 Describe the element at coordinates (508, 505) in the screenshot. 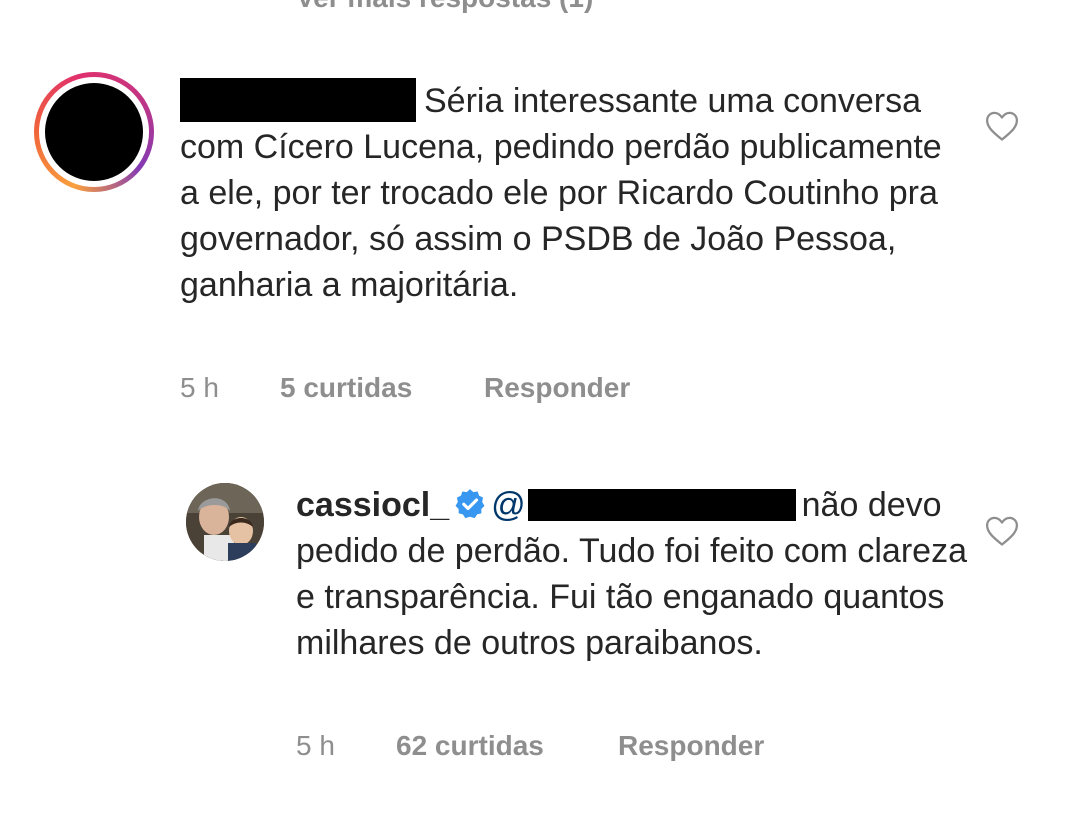

I see `mention-link: @` at that location.